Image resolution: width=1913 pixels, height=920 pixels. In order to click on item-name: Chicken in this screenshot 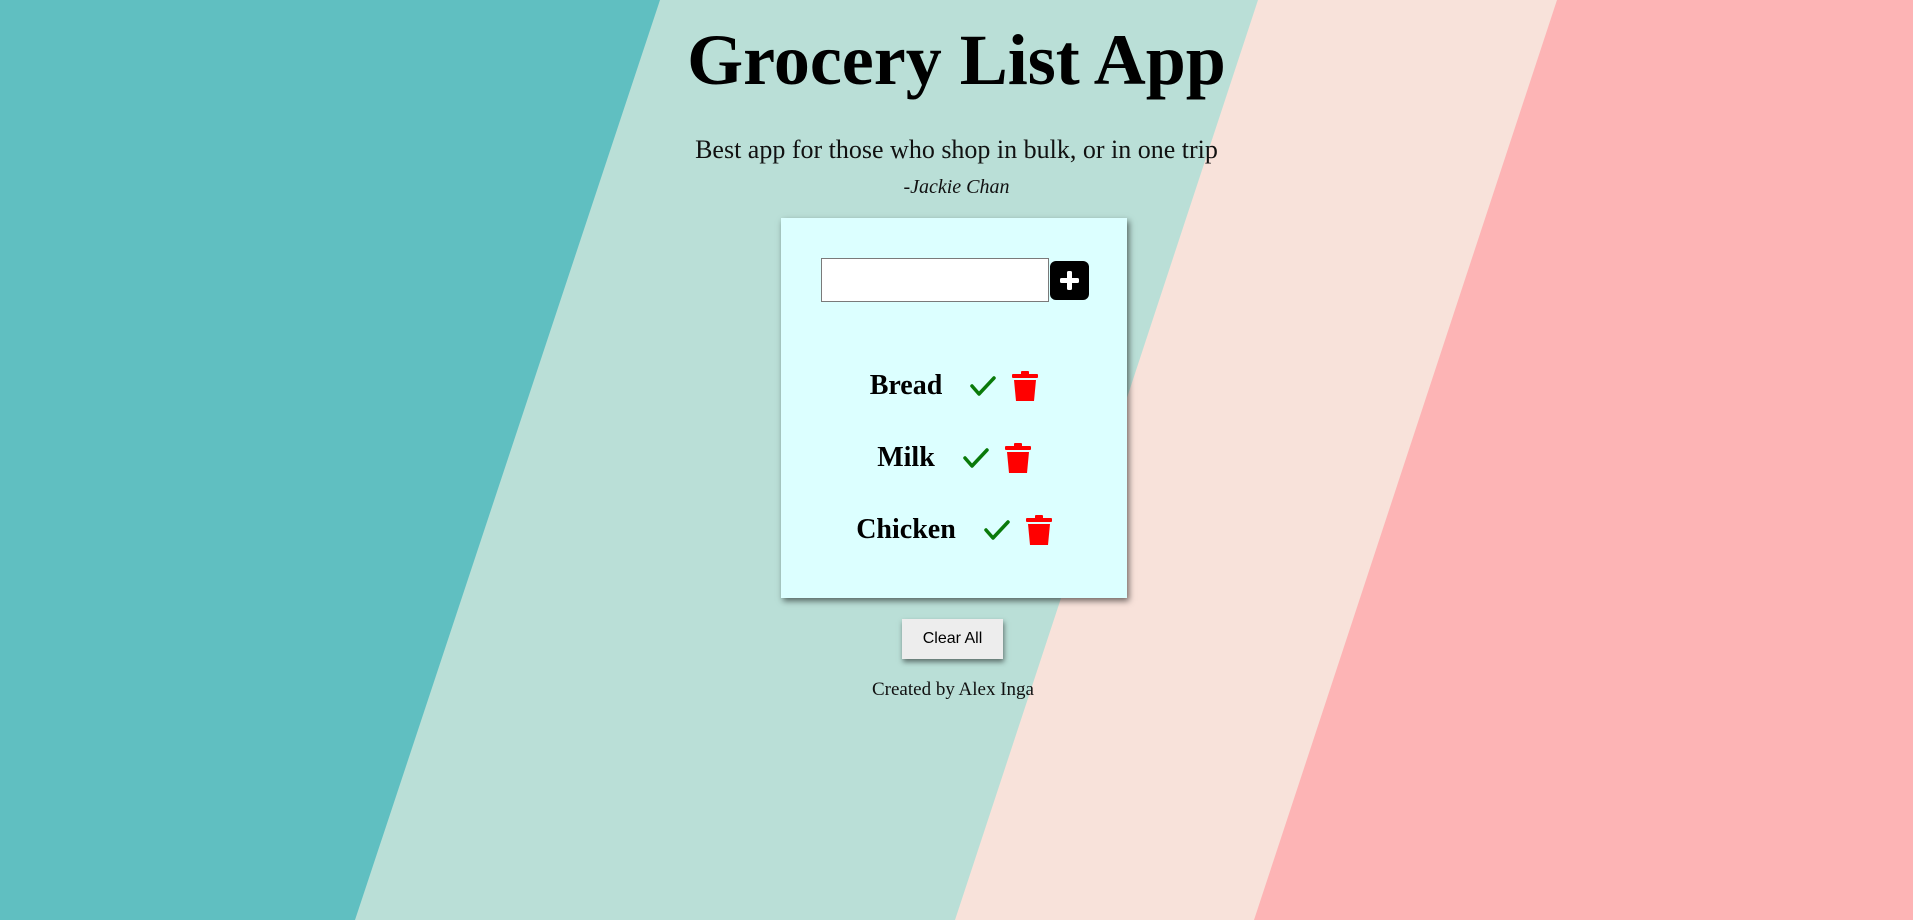, I will do `click(906, 529)`.